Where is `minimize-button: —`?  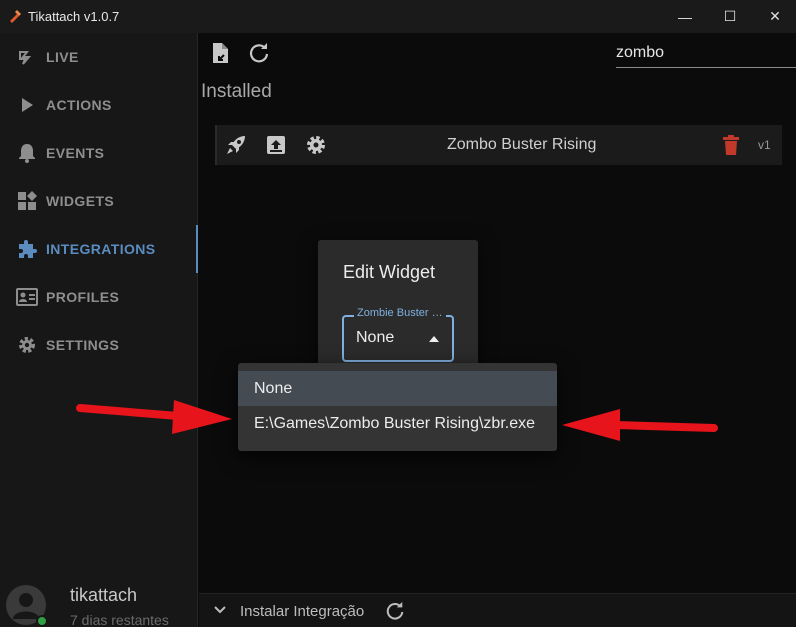
minimize-button: — is located at coordinates (685, 16).